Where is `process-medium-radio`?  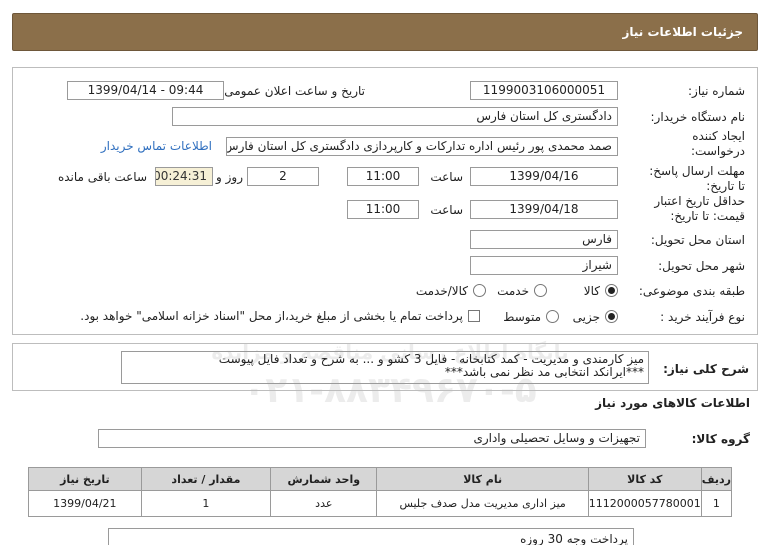 process-medium-radio is located at coordinates (552, 316).